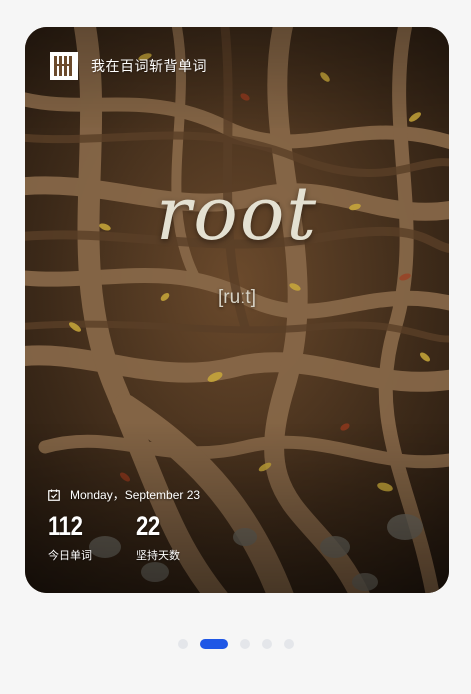 Image resolution: width=471 pixels, height=694 pixels. I want to click on word-text: root, so click(237, 214).